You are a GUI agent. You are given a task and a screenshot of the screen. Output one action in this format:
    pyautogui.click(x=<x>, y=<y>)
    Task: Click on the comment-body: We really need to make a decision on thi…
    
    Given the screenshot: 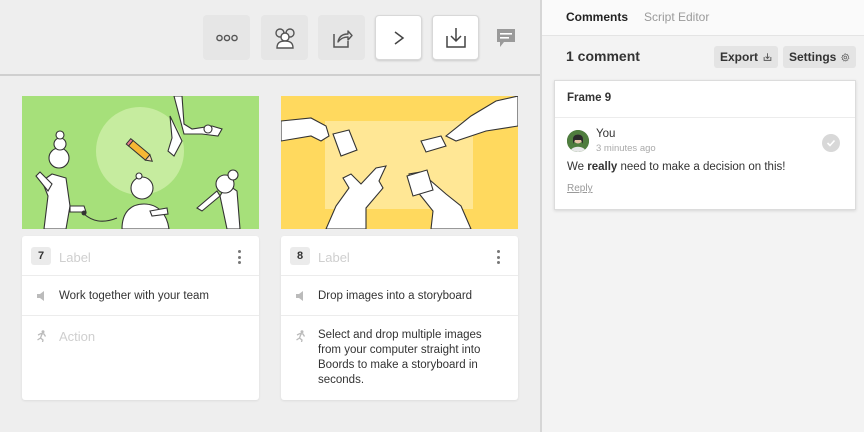 What is the action you would take?
    pyautogui.click(x=676, y=167)
    